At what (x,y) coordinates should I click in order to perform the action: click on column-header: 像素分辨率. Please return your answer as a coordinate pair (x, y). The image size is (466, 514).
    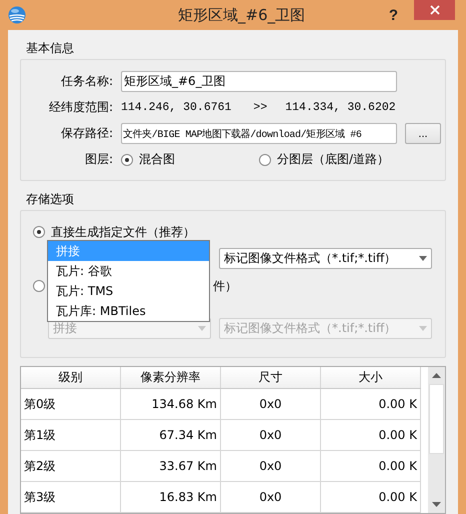
    Looking at the image, I should click on (171, 377).